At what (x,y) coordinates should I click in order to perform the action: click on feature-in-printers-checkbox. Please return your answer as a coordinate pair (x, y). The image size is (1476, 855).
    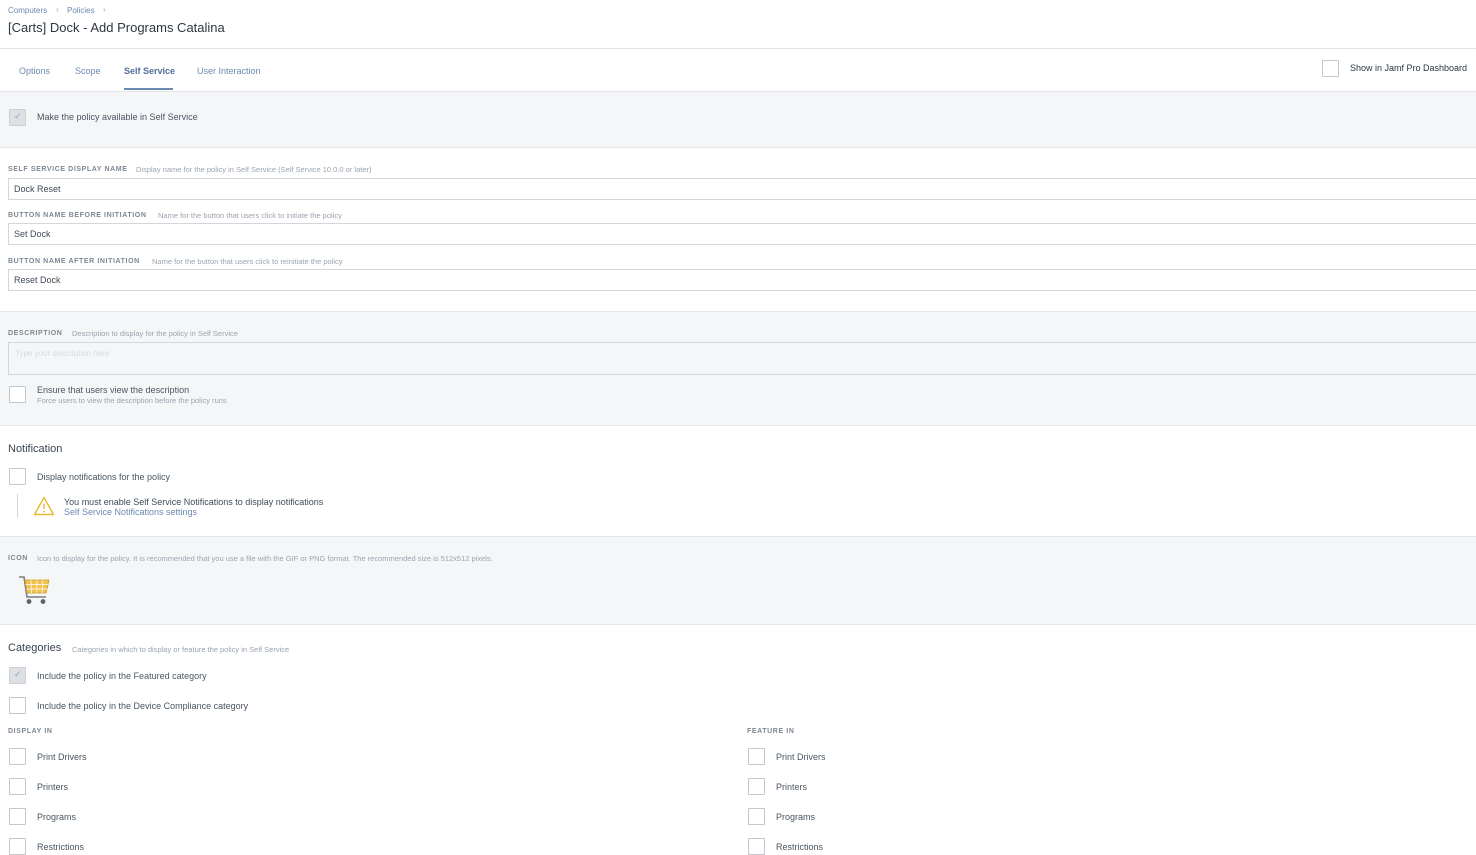
    Looking at the image, I should click on (756, 786).